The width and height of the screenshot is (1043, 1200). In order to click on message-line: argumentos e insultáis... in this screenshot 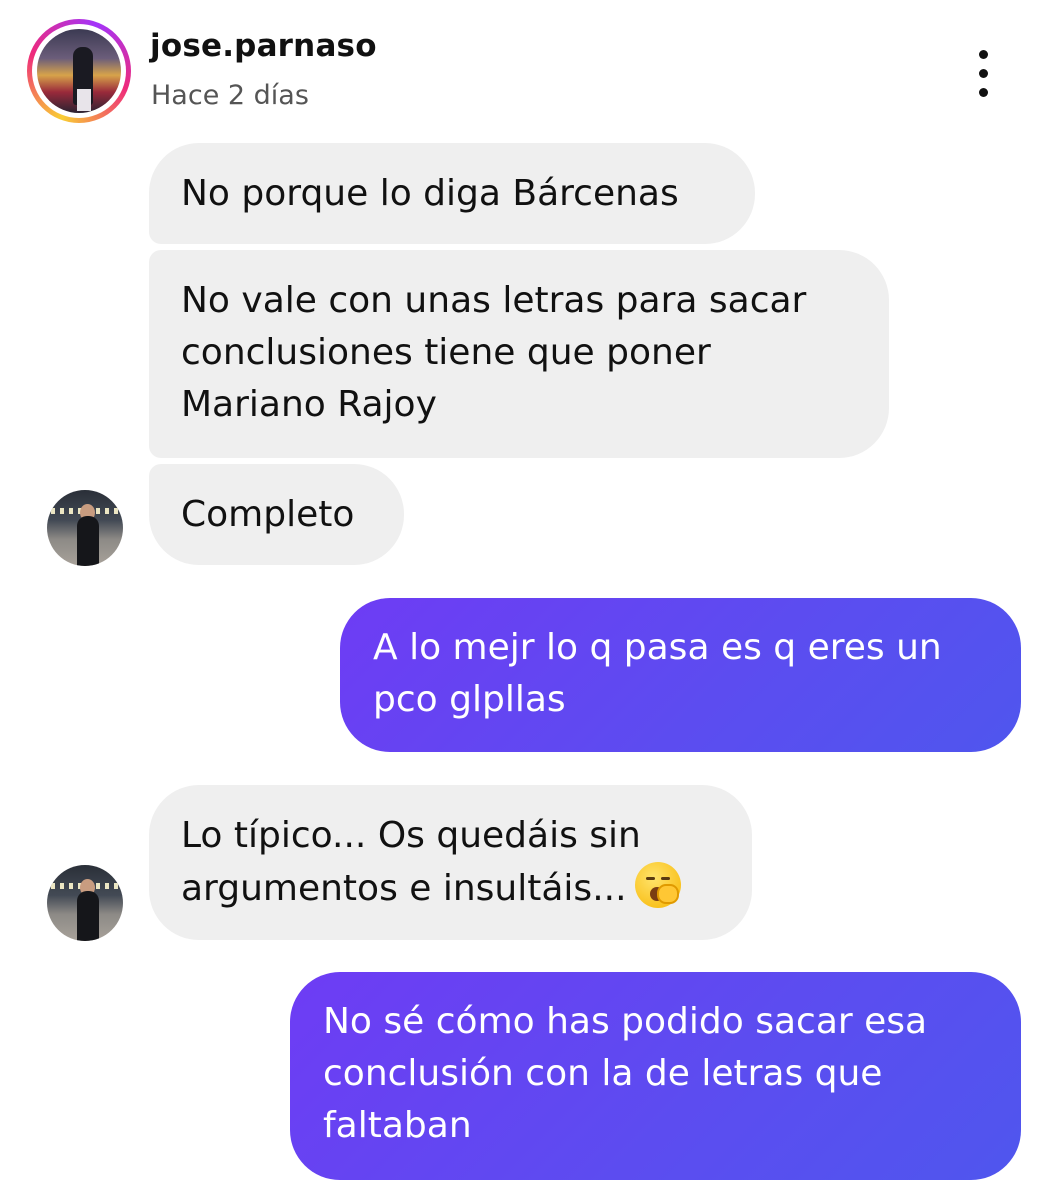, I will do `click(450, 888)`.